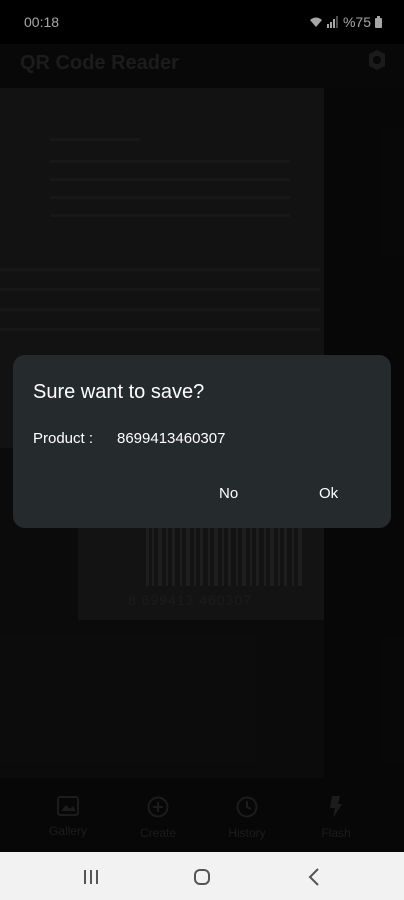 This screenshot has height=900, width=404. Describe the element at coordinates (315, 877) in the screenshot. I see `back-icon` at that location.